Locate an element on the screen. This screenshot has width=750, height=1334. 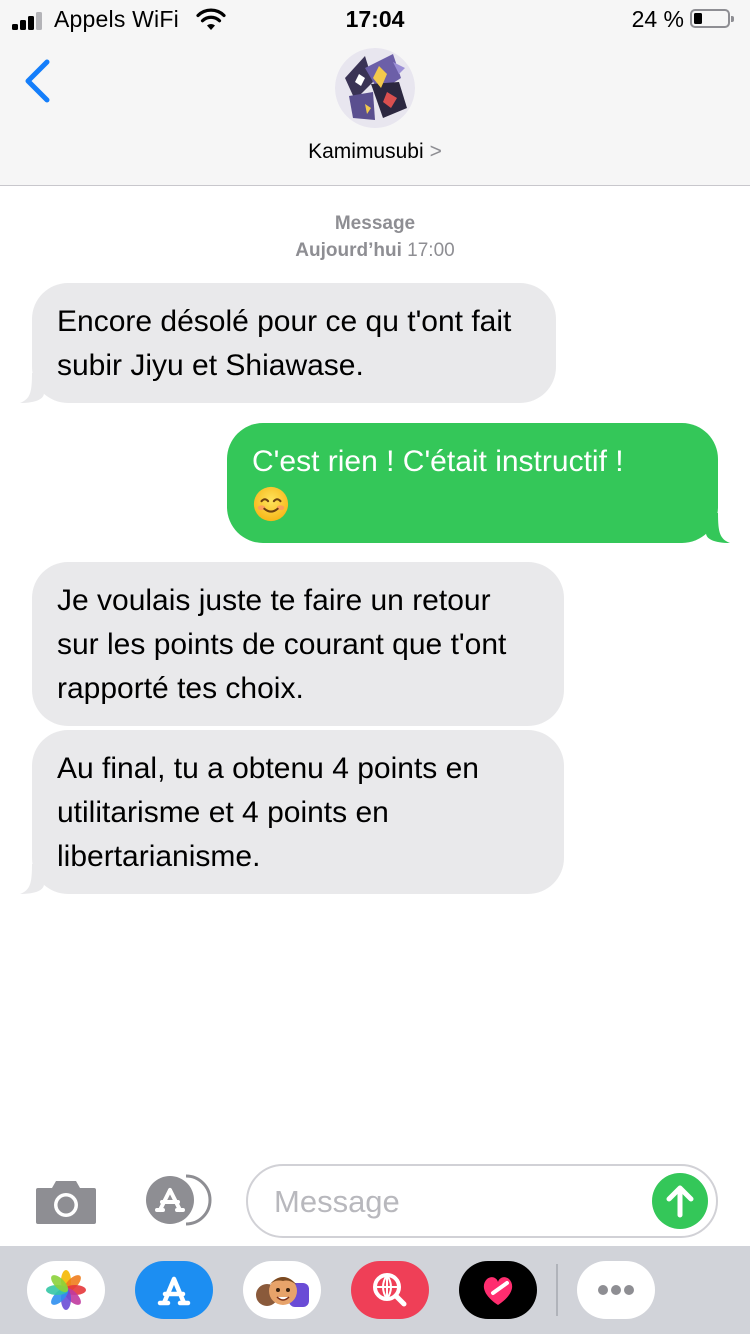
battery-percentage: 24 % is located at coordinates (657, 19).